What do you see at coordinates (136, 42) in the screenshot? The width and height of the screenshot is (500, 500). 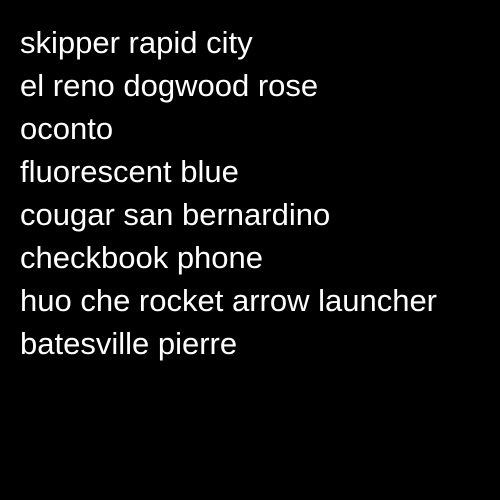 I see `text-line-1: skipper rapid city` at bounding box center [136, 42].